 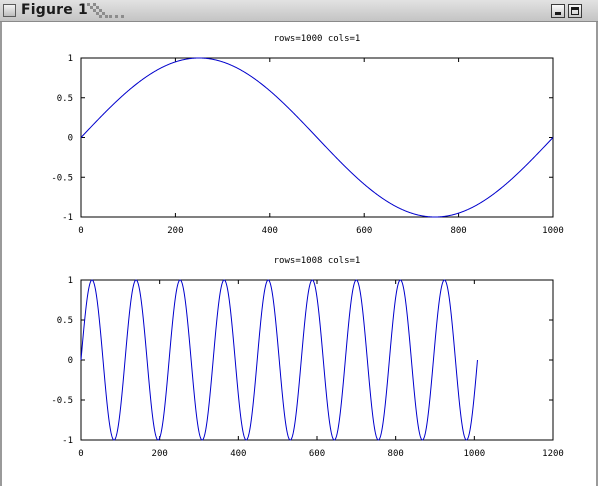 I want to click on plot-title: rows=1000 cols=1, so click(x=317, y=39).